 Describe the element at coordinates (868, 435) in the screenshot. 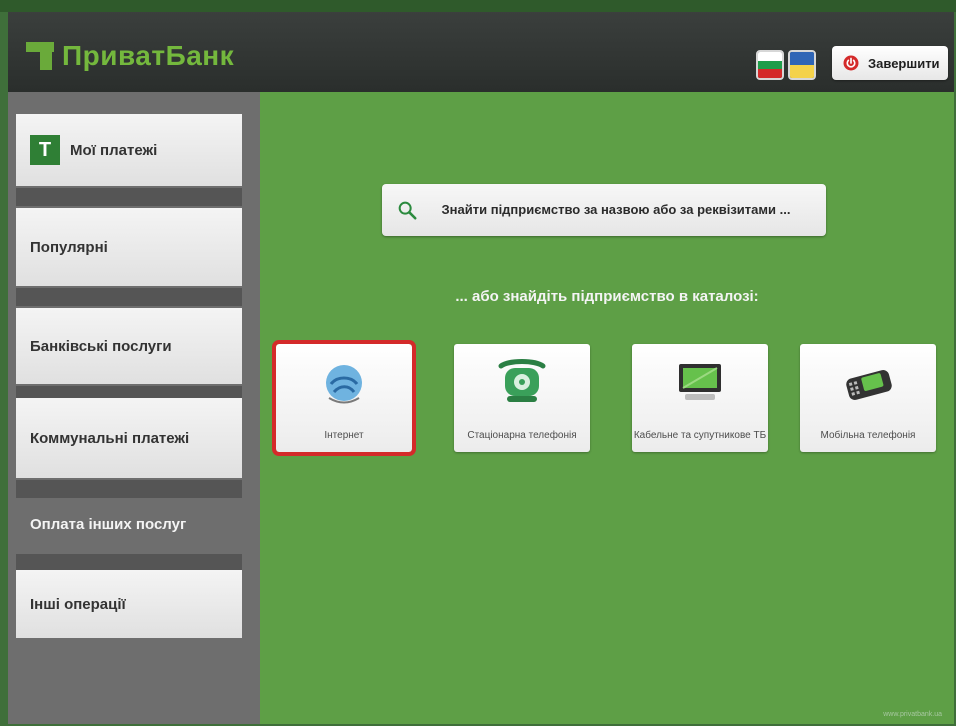

I see `category-label: Мобільна телефонія` at that location.